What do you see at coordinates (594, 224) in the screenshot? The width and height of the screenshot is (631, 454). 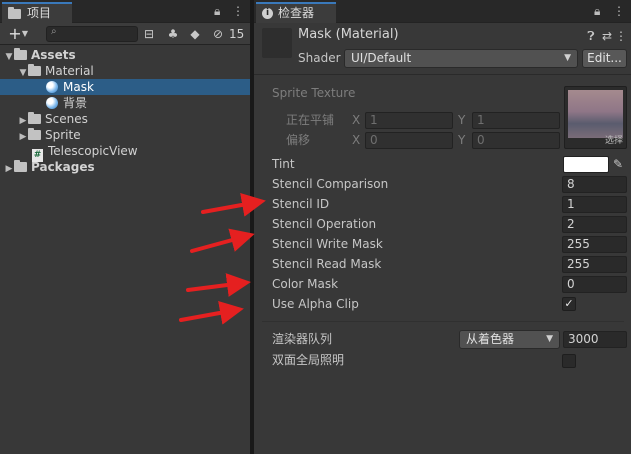 I see `stencil-operation-field: 2` at bounding box center [594, 224].